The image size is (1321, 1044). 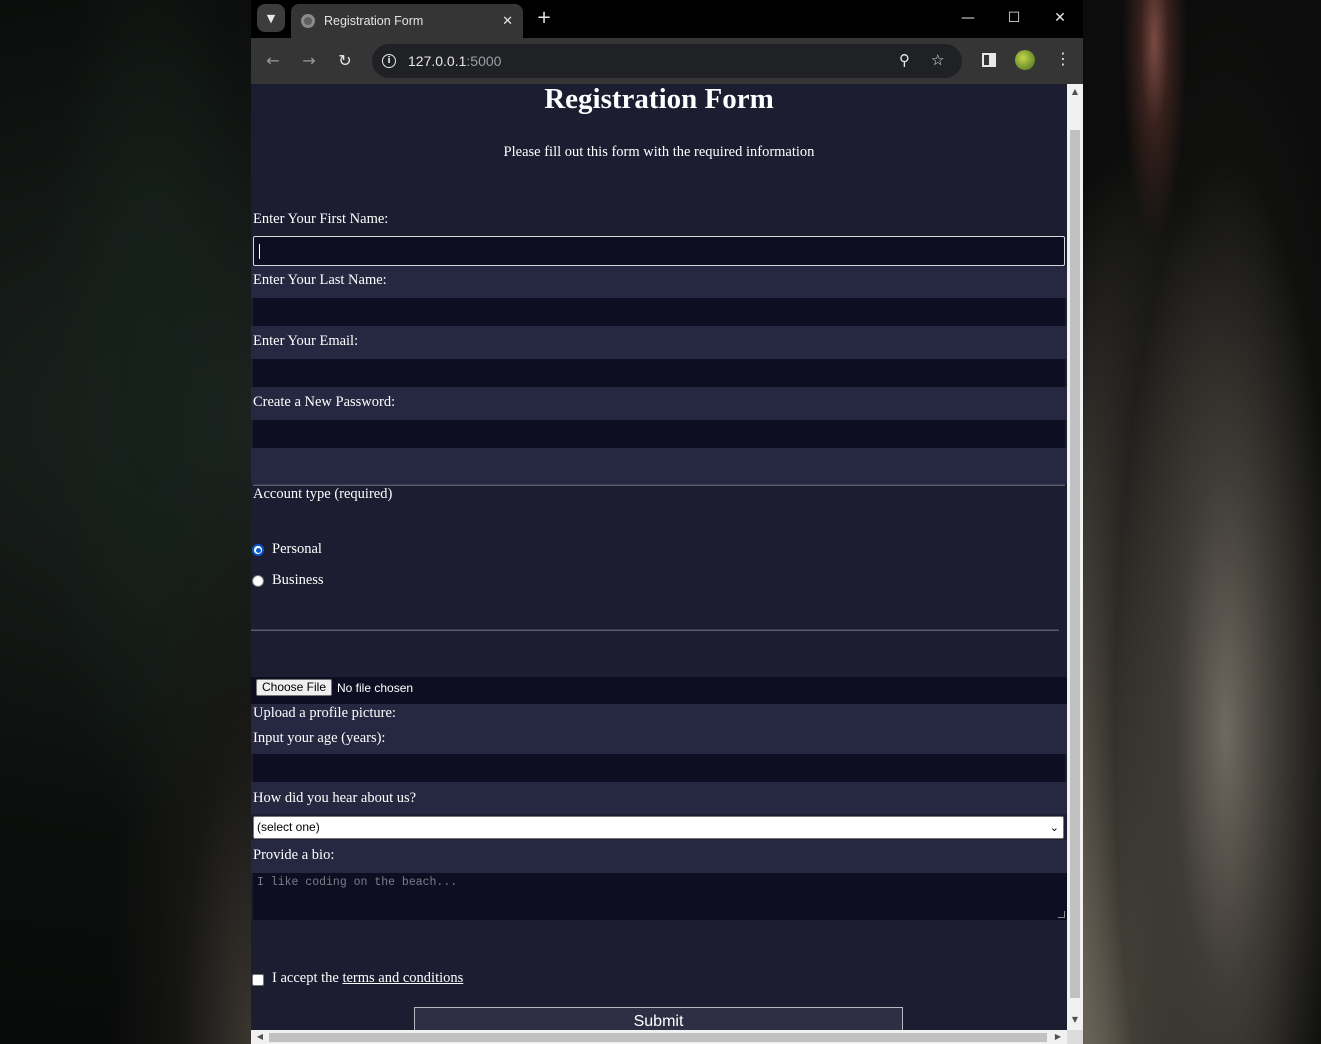 I want to click on choose-file-button: Choose File, so click(x=294, y=687).